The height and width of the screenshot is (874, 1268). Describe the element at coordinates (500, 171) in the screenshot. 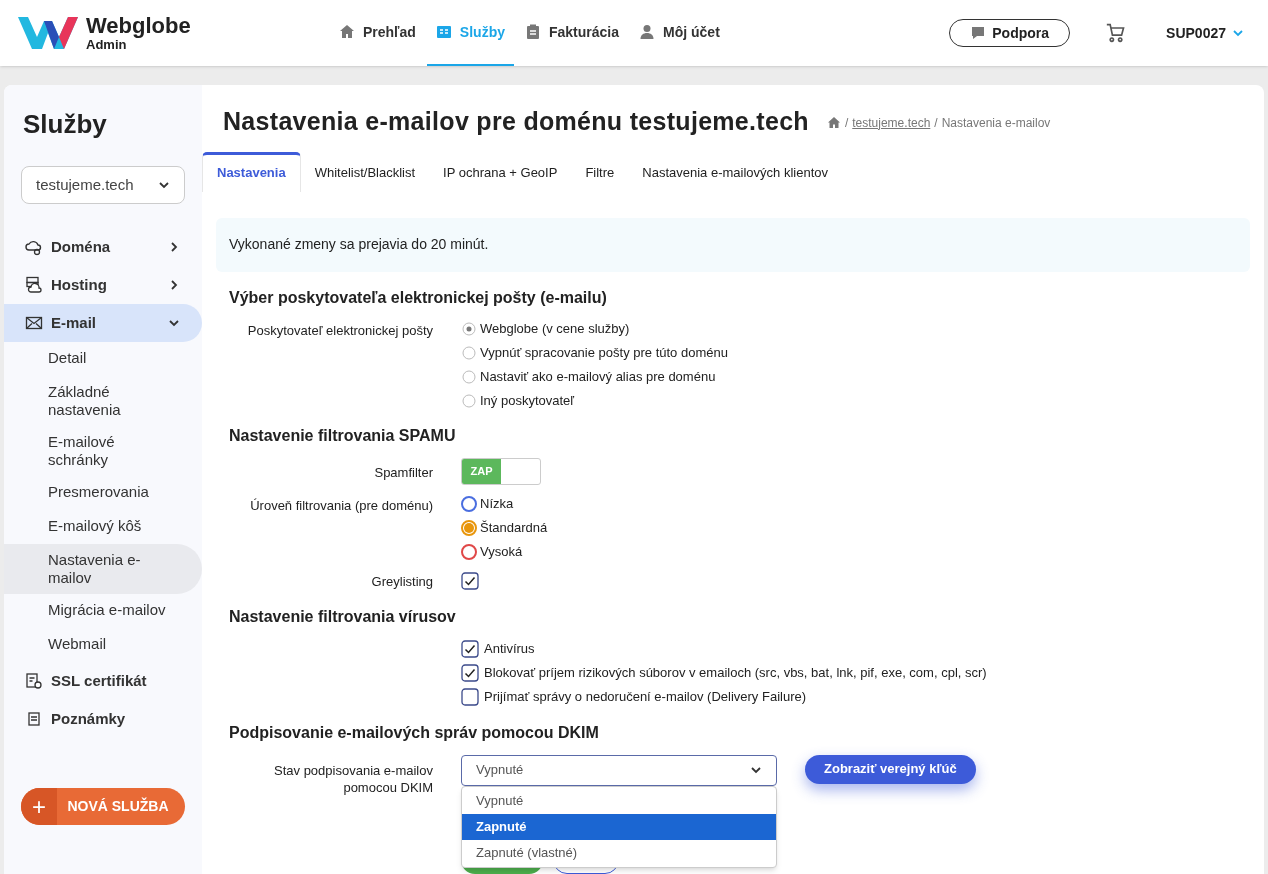

I see `tab: IP ochrana + GeoIP` at that location.